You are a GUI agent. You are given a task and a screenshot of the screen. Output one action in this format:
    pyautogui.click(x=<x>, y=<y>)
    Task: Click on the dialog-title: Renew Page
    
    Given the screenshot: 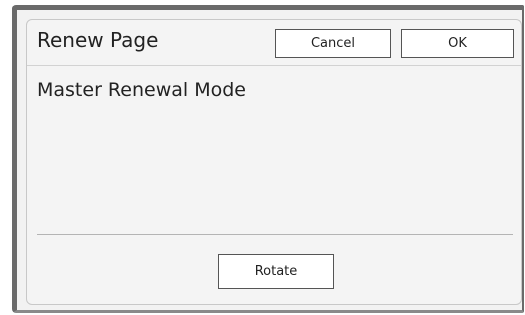 What is the action you would take?
    pyautogui.click(x=98, y=40)
    